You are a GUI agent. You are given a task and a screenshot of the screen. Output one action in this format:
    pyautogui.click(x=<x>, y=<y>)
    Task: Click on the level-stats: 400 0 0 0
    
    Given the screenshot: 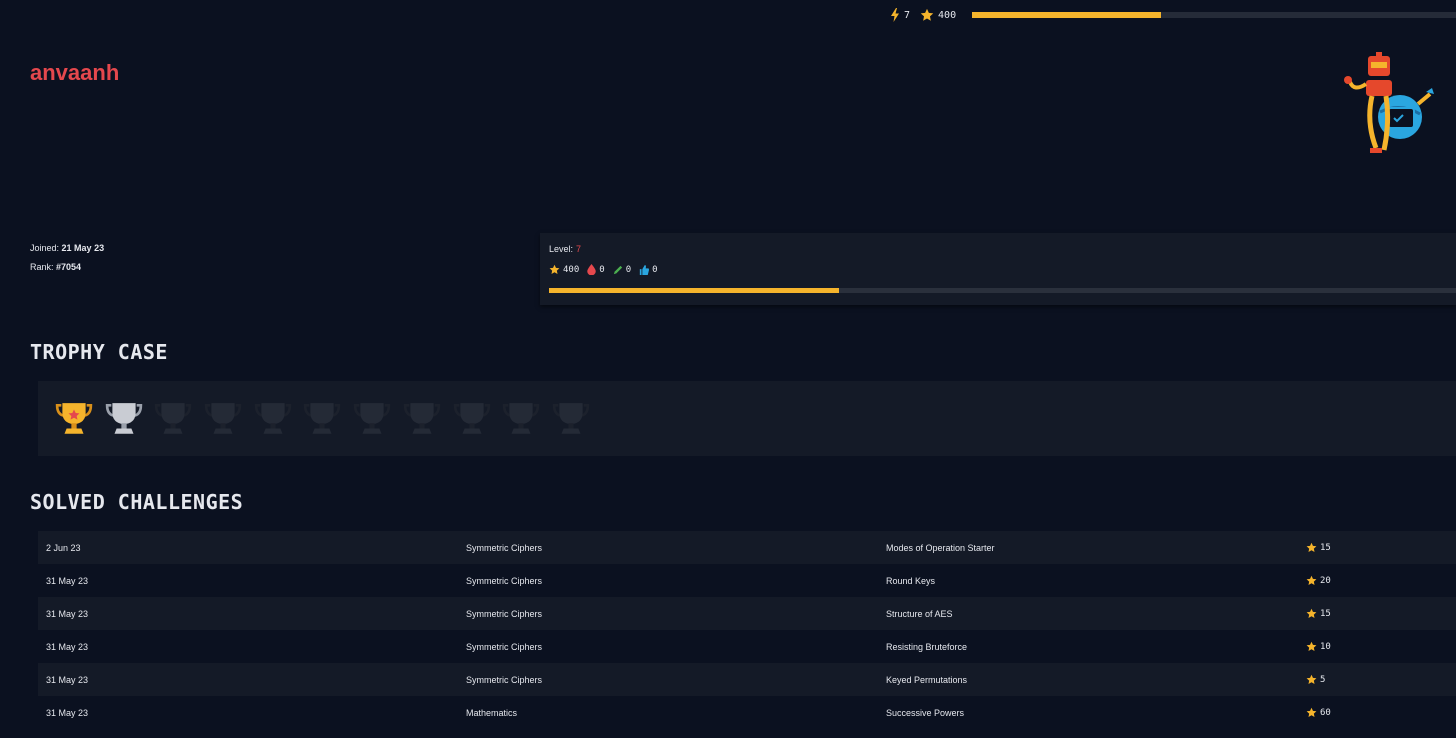 What is the action you would take?
    pyautogui.click(x=607, y=269)
    